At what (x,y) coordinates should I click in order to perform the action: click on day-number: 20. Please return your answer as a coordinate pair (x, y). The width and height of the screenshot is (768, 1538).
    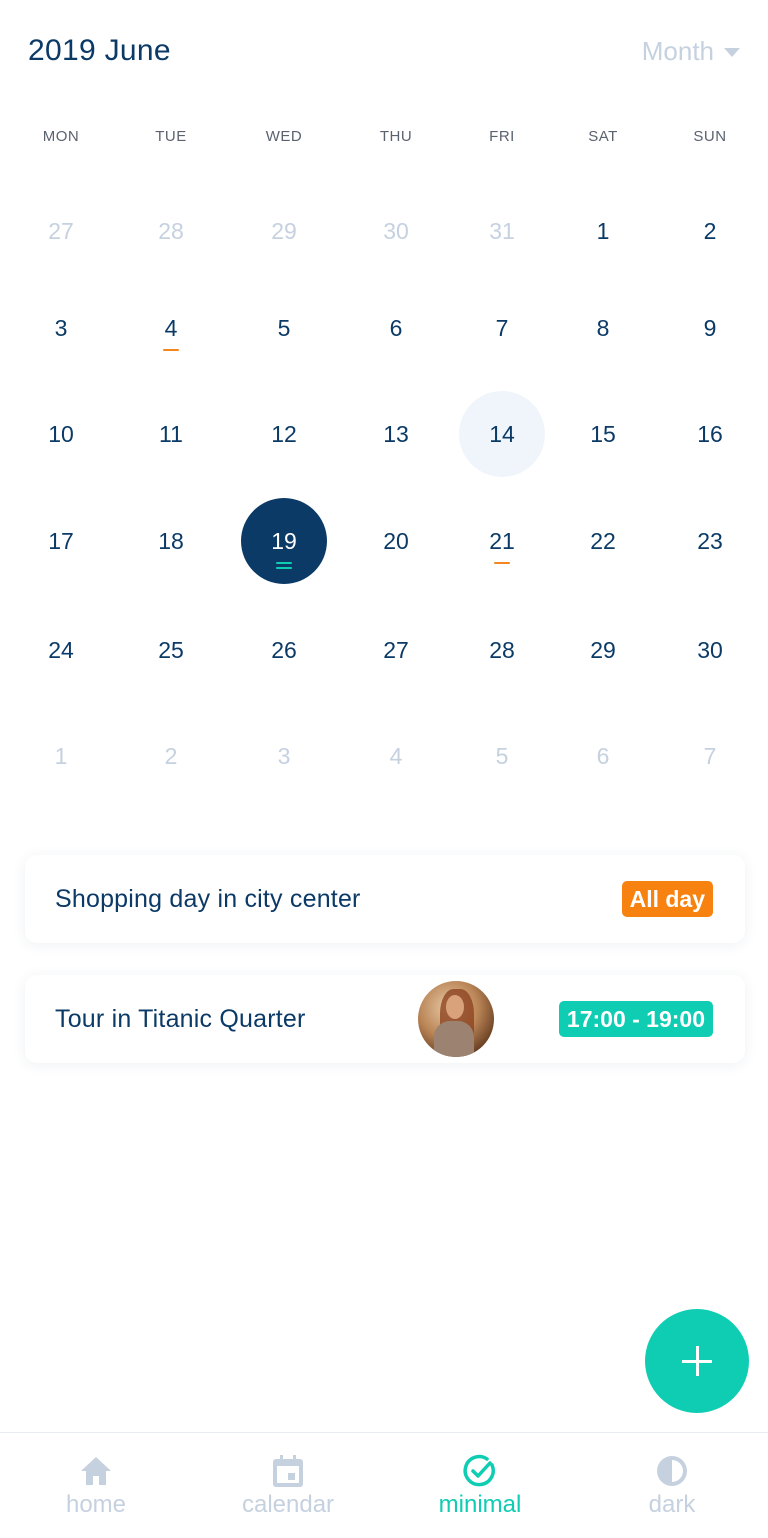
    Looking at the image, I should click on (396, 540).